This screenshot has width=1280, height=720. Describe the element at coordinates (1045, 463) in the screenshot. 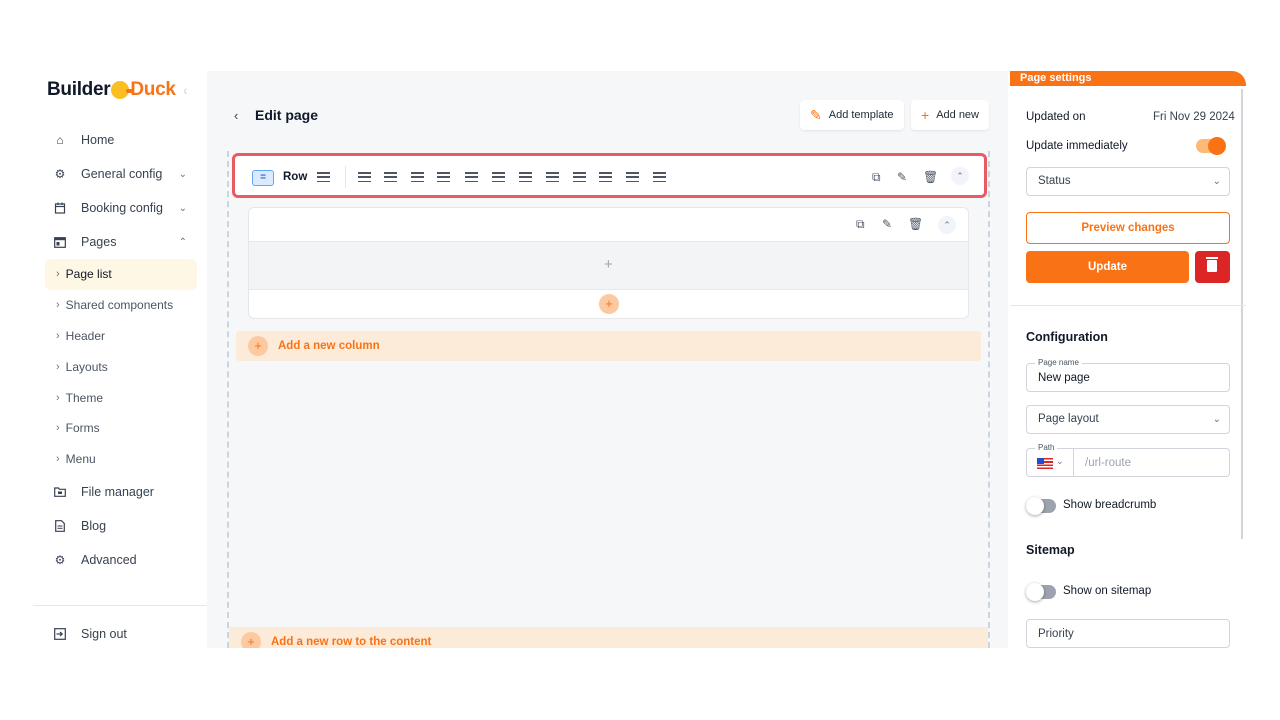

I see `us-flag-icon` at that location.